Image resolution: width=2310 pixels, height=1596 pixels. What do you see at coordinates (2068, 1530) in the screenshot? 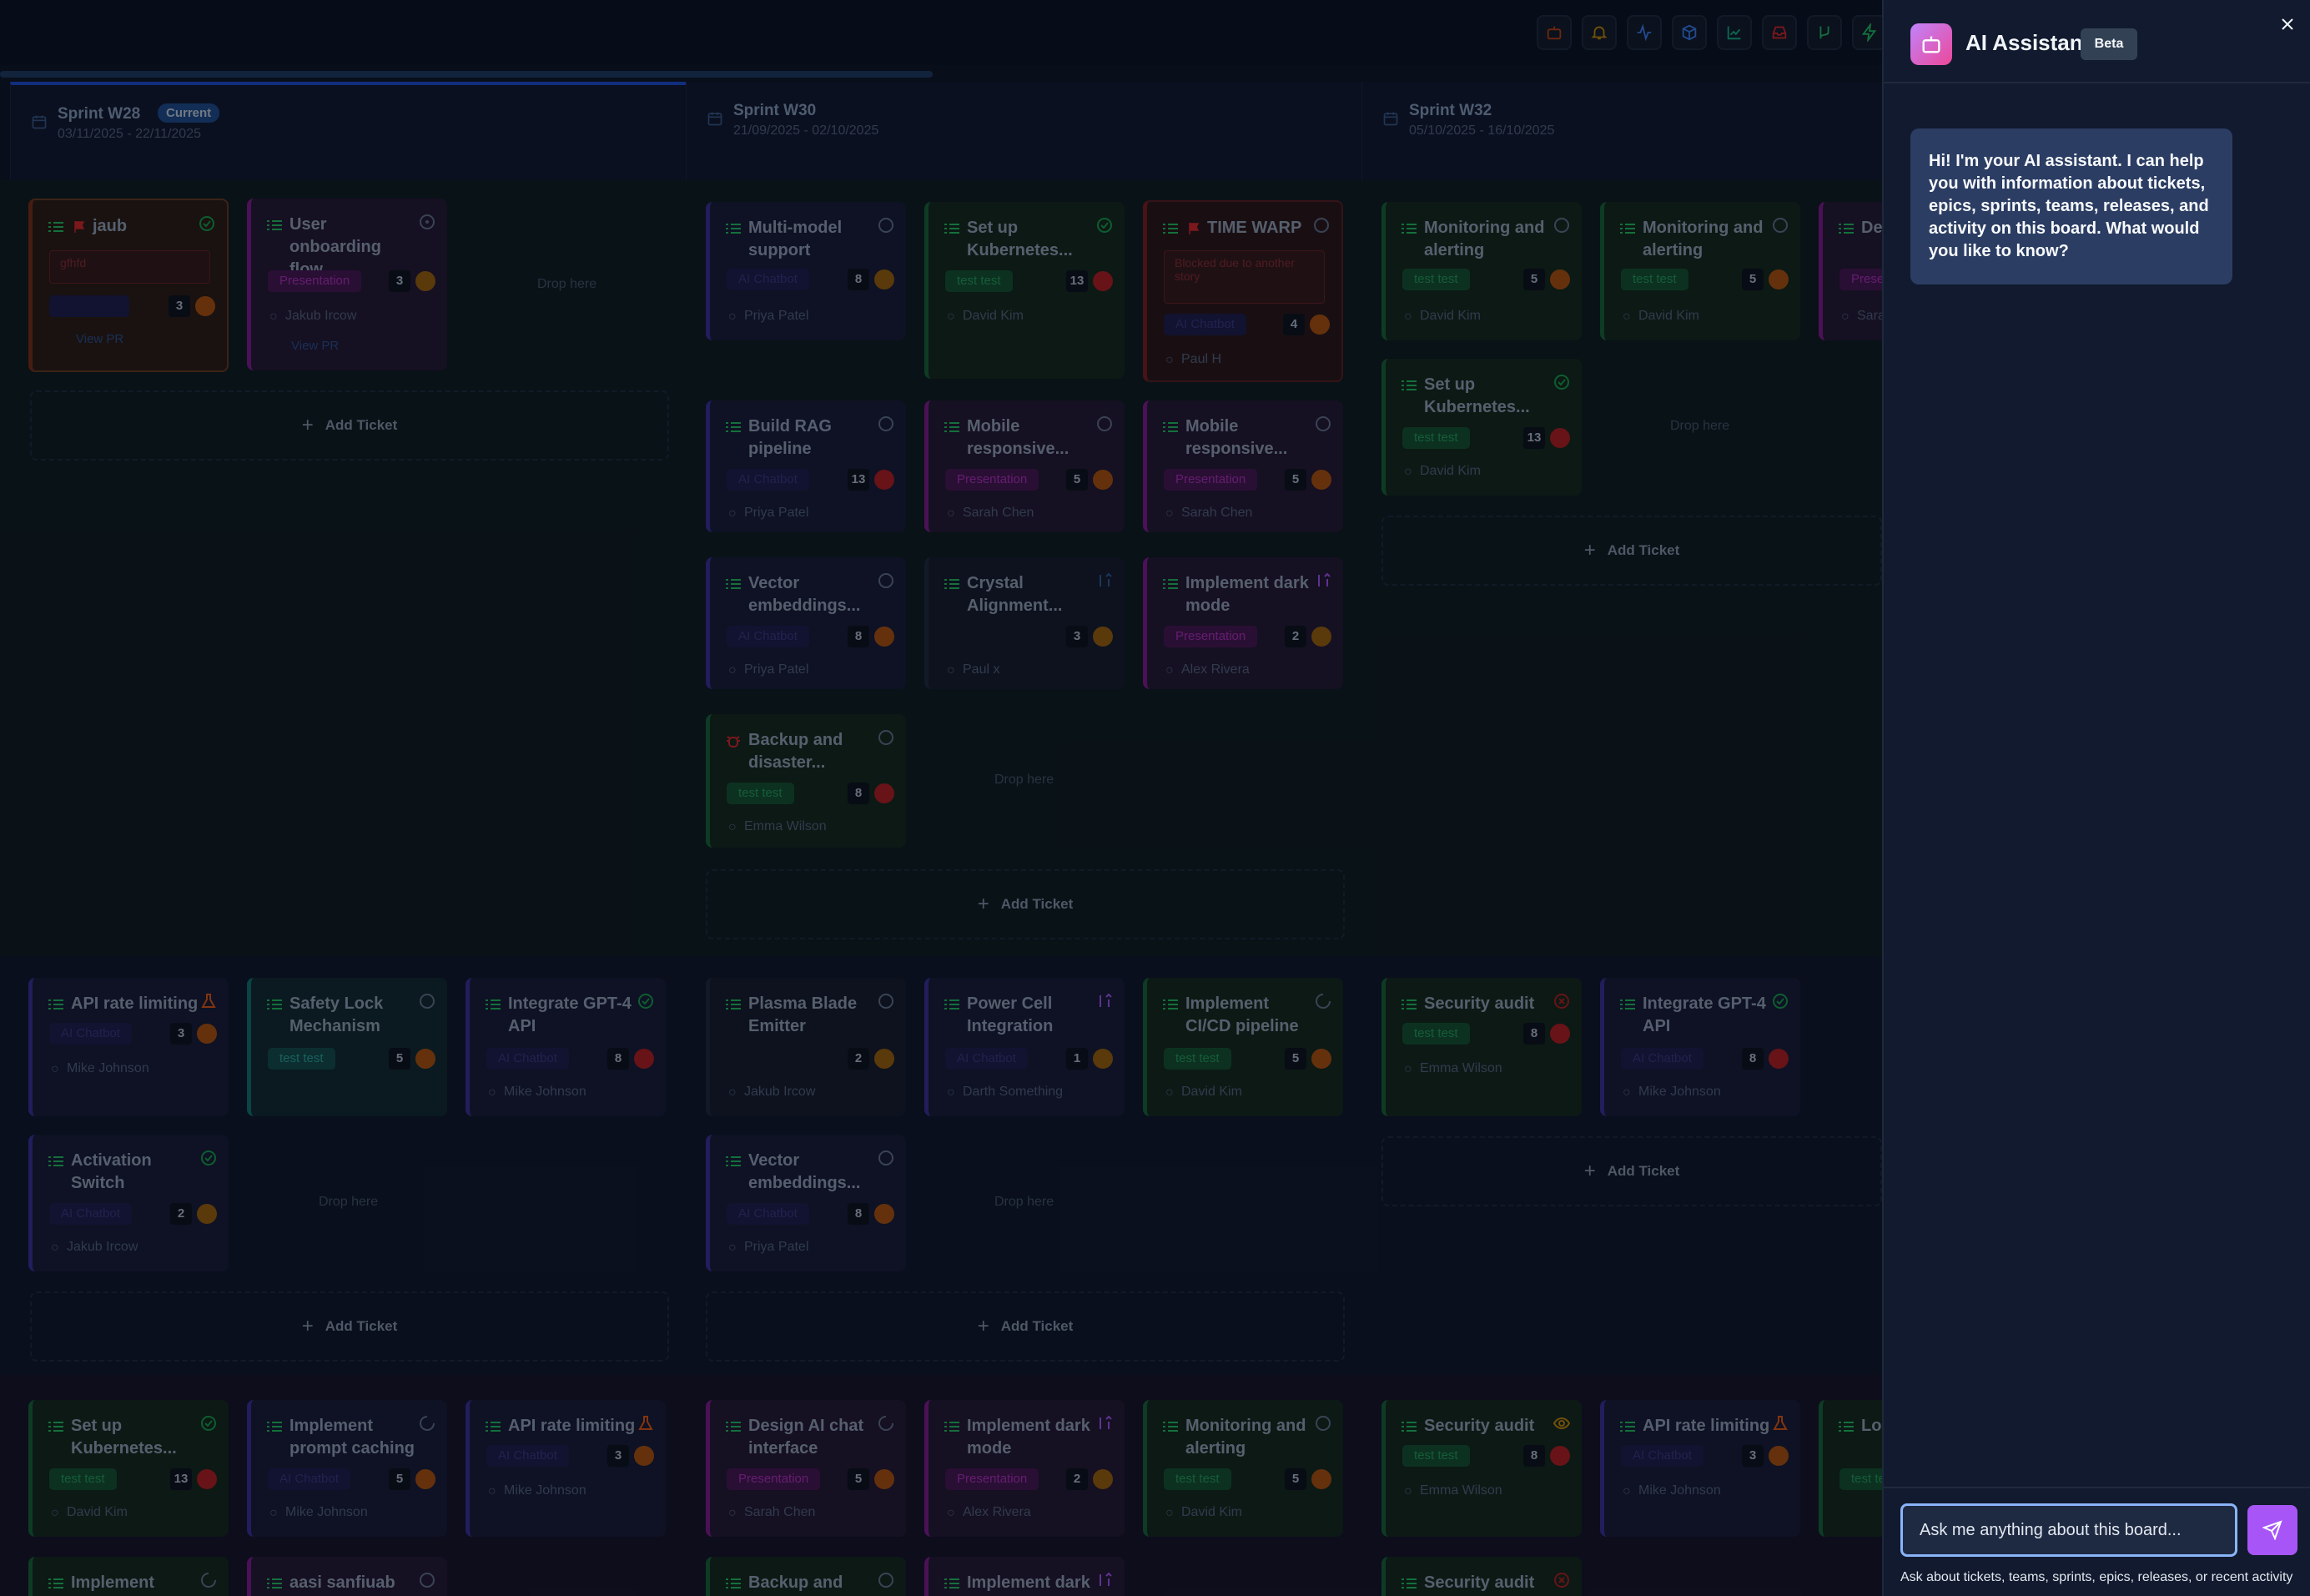
I see `chat-input` at bounding box center [2068, 1530].